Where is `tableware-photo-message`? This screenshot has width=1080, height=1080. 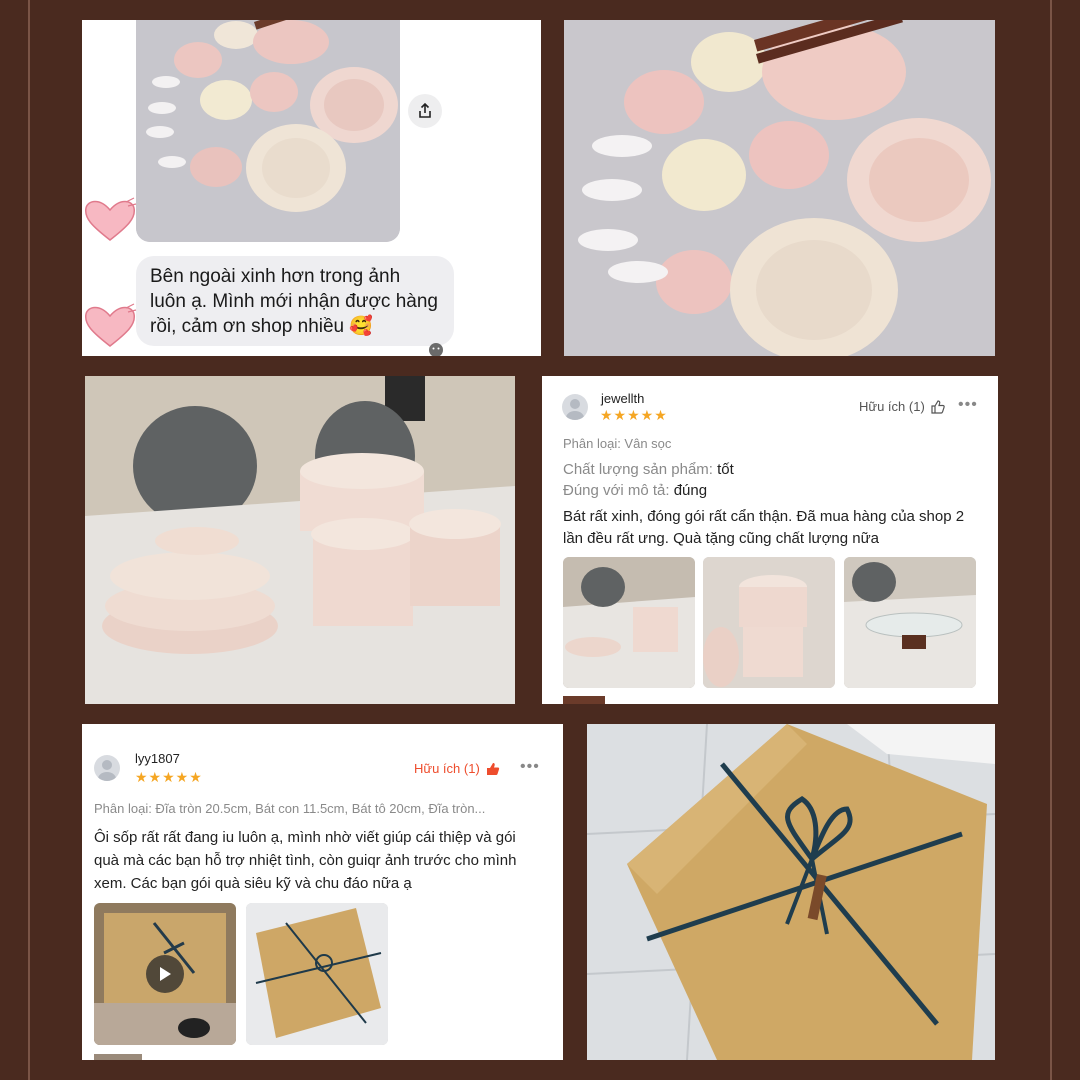
tableware-photo-message is located at coordinates (268, 131).